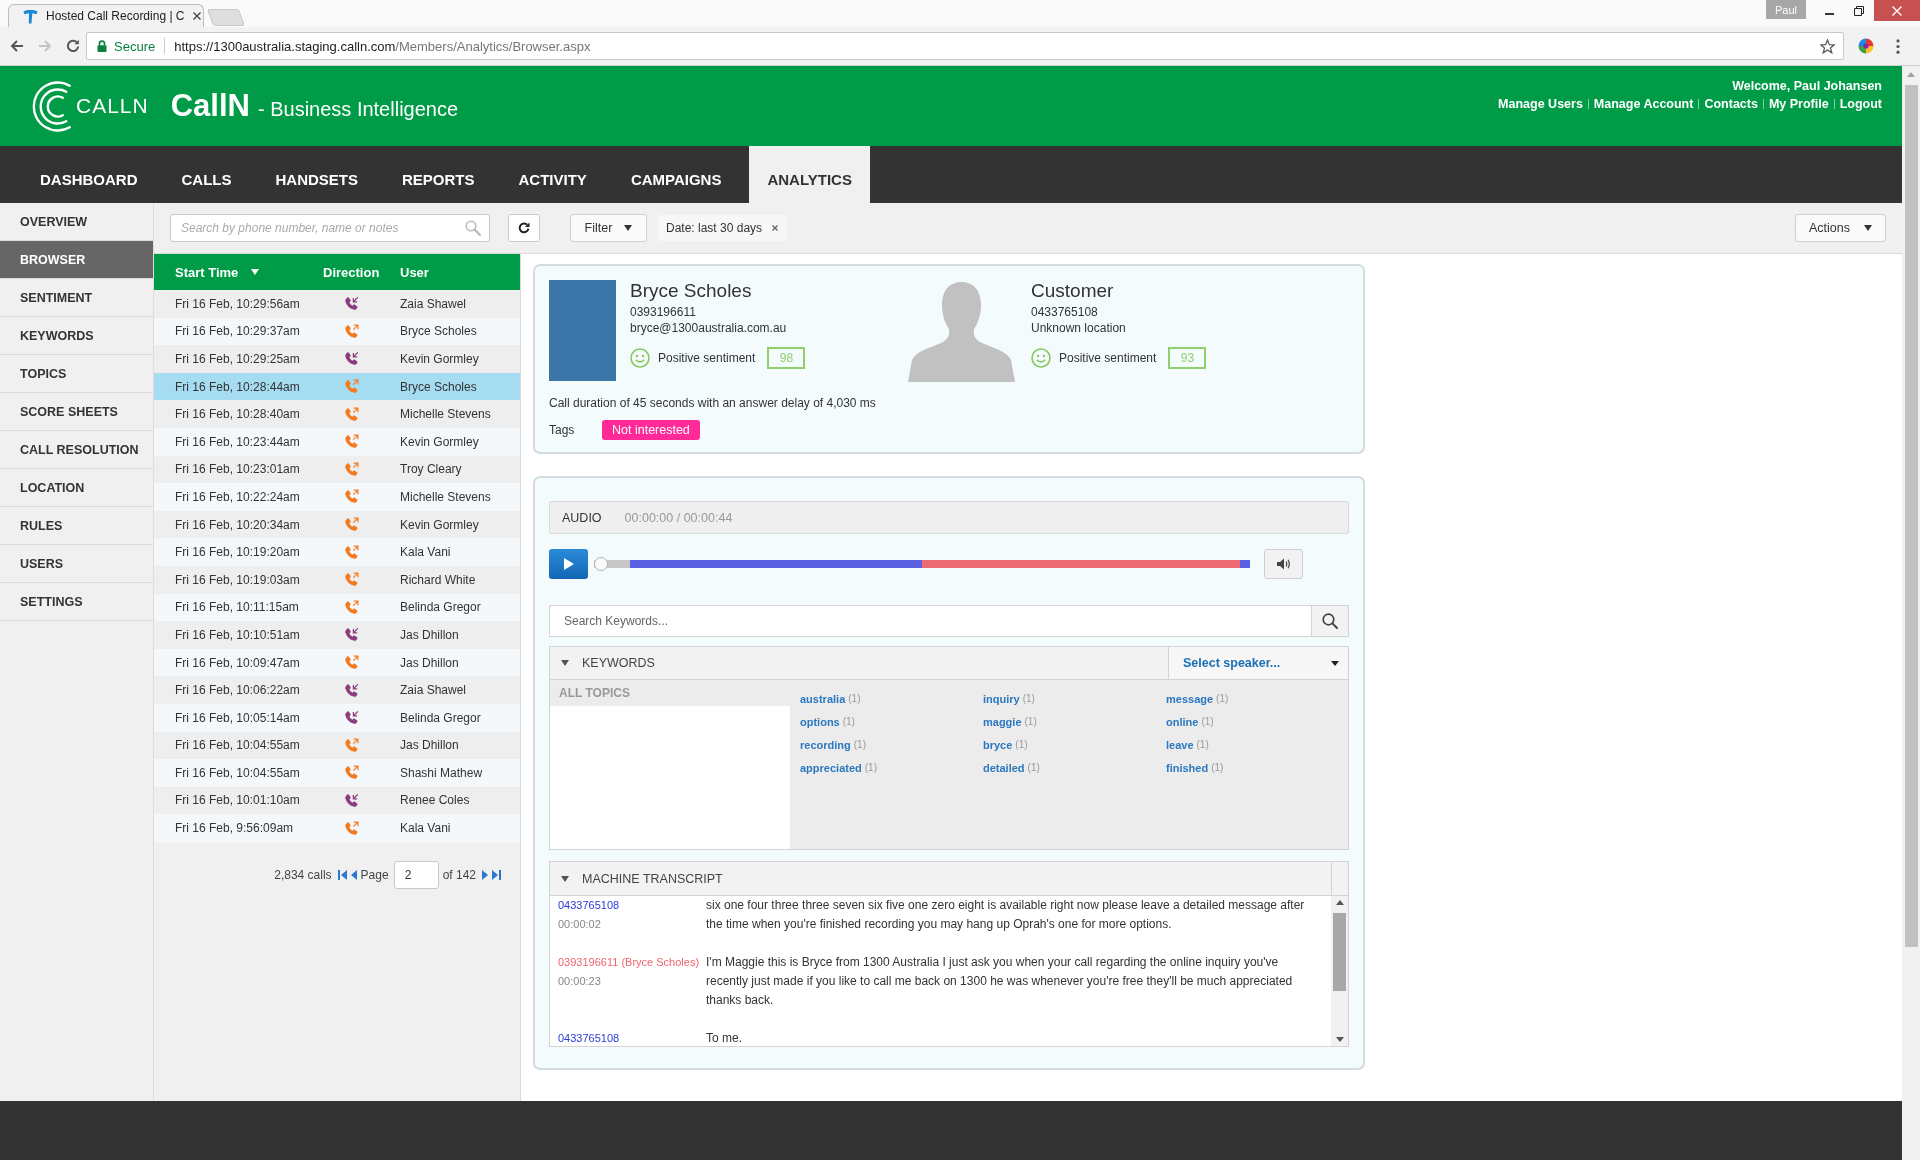 The width and height of the screenshot is (1920, 1160). Describe the element at coordinates (337, 662) in the screenshot. I see `table-row: Fri 16 Feb, 10:09:47am Jas Dhillon` at that location.